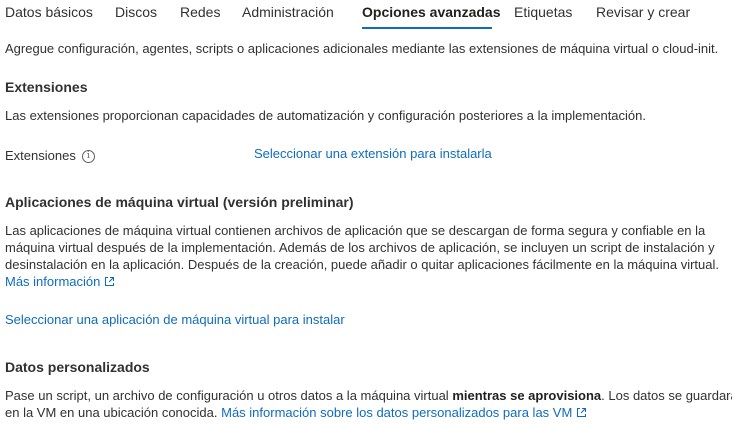  Describe the element at coordinates (427, 28) in the screenshot. I see `active-tab-indicator` at that location.